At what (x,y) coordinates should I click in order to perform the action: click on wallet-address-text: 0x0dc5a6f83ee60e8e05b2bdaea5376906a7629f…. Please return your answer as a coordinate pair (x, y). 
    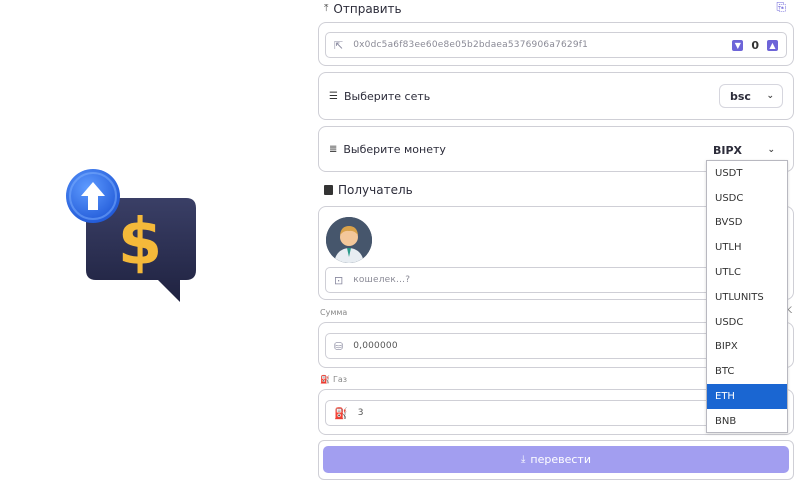
    Looking at the image, I should click on (471, 45).